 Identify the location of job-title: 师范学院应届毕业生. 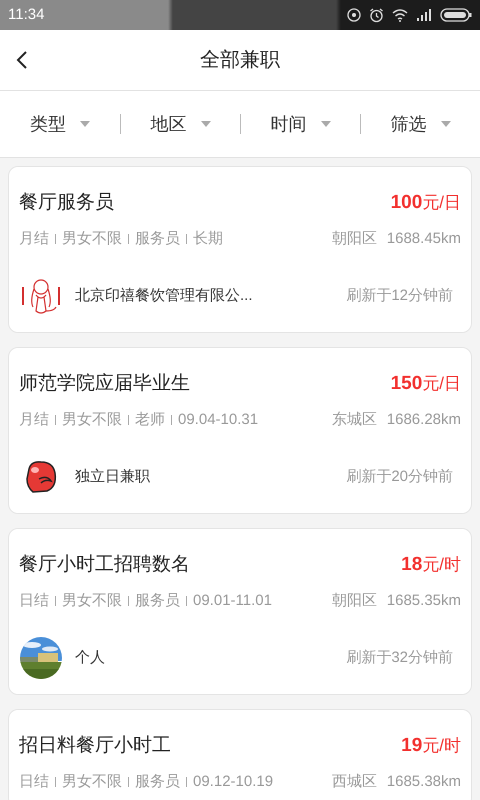
(104, 384).